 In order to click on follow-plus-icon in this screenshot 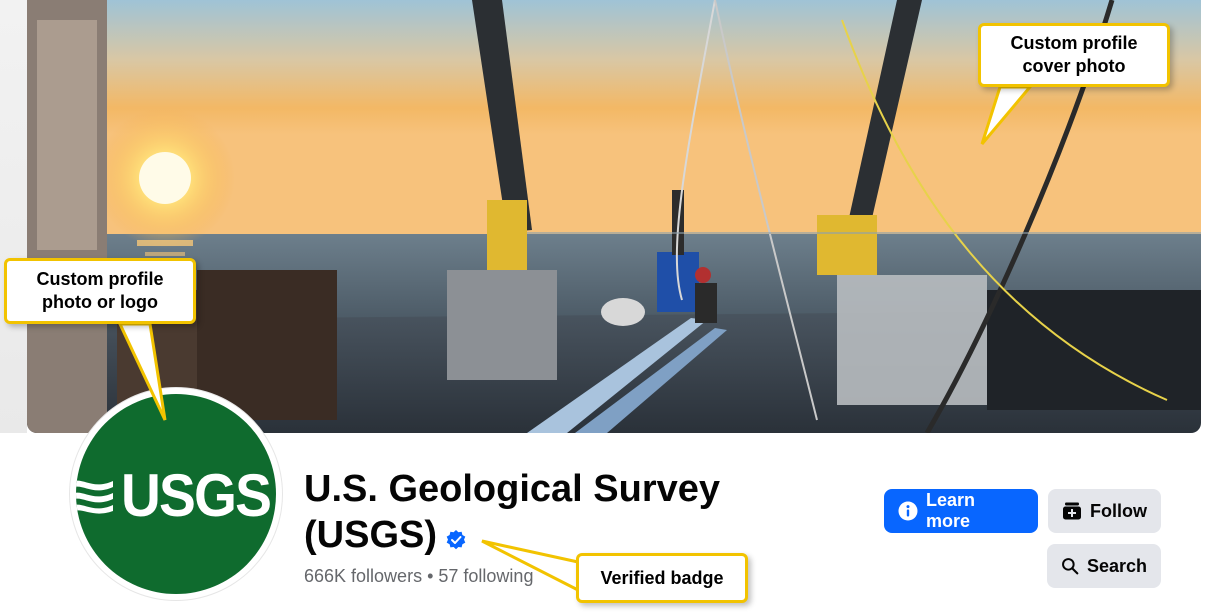, I will do `click(1072, 511)`.